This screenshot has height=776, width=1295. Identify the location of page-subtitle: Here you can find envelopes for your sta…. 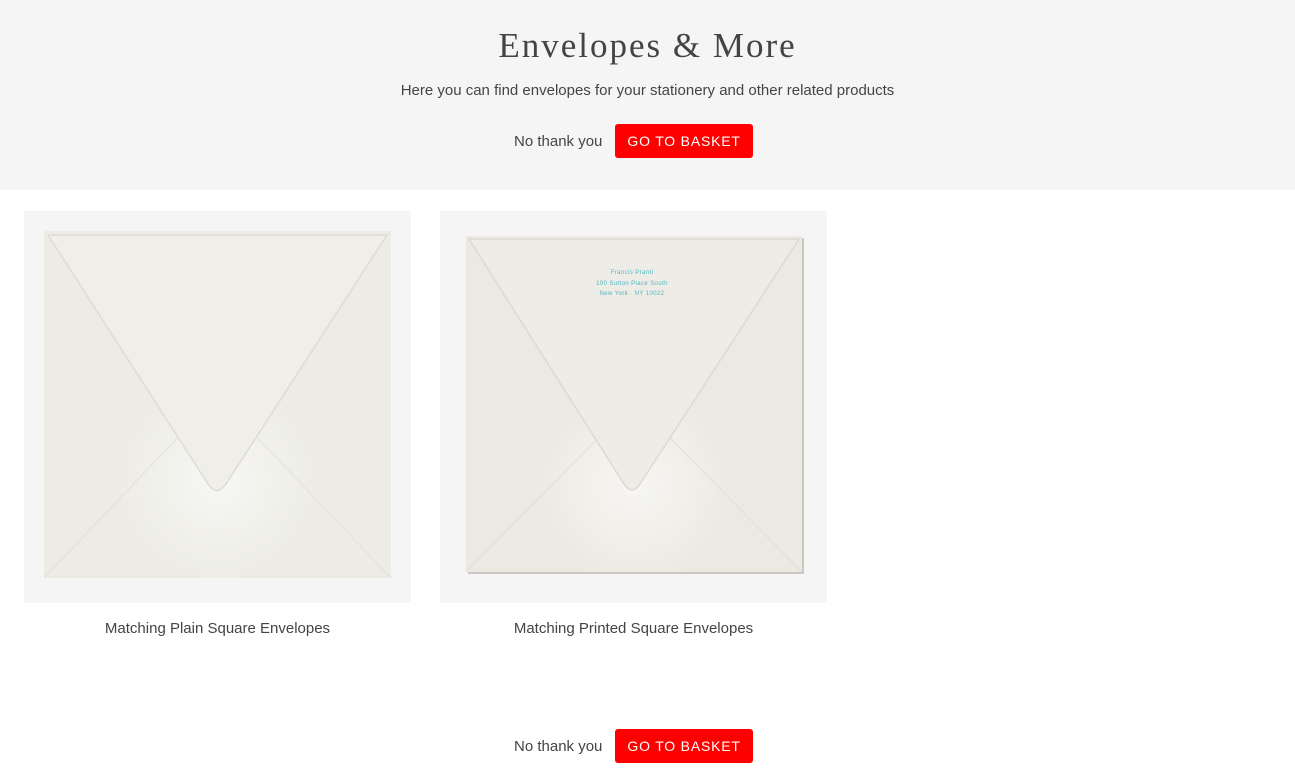
(647, 90).